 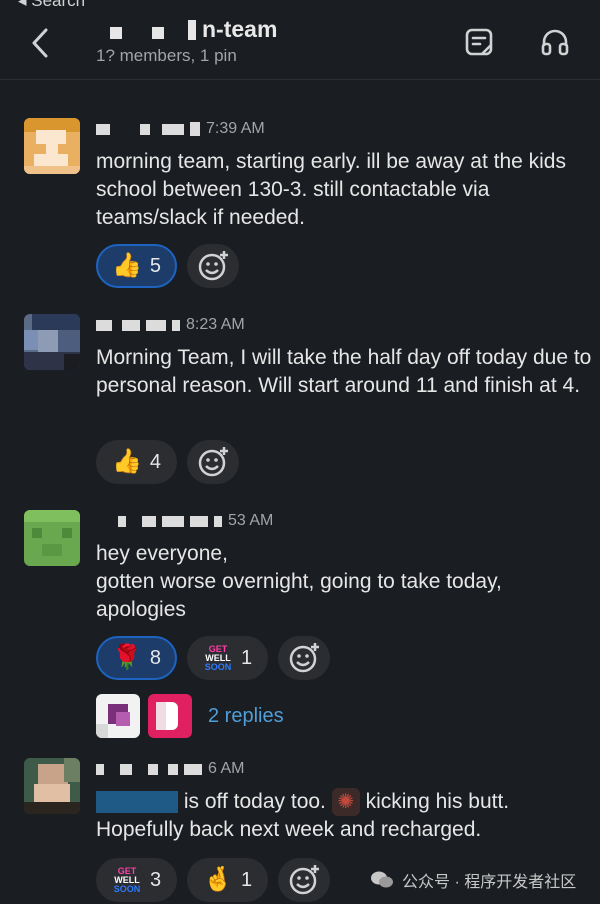 I want to click on reaction-rose: 🌹 8, so click(x=137, y=658).